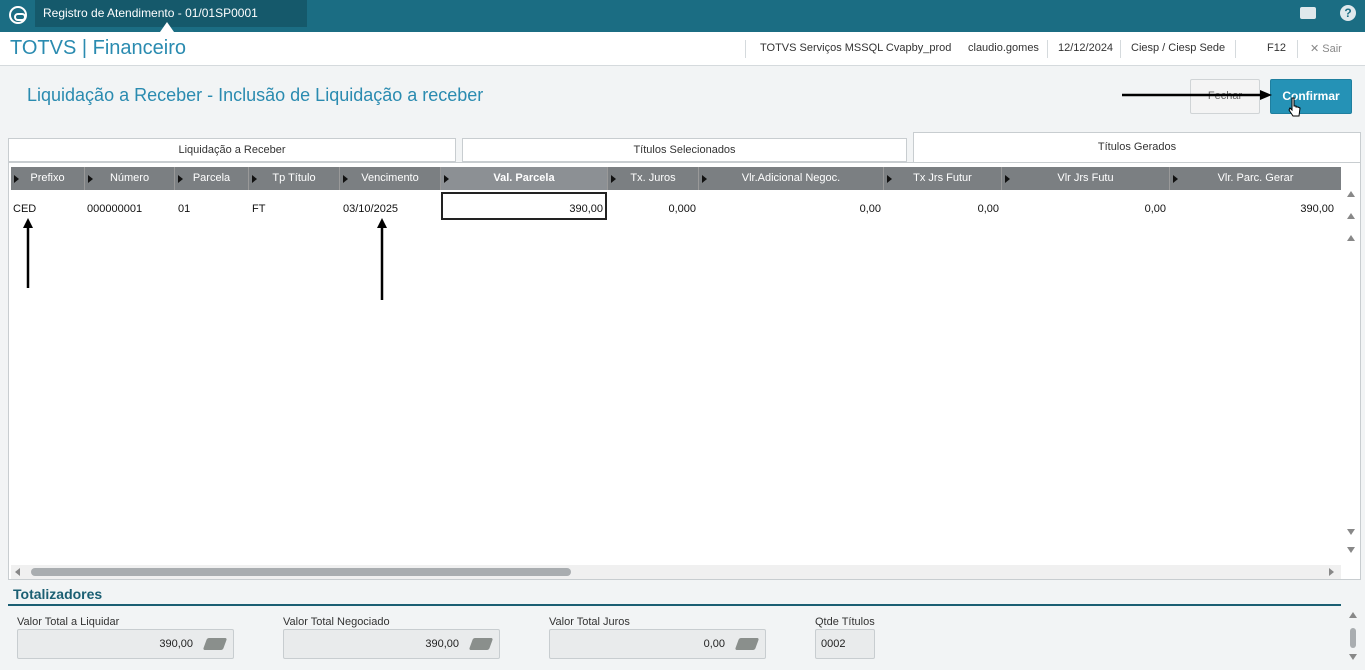  I want to click on cell-numero: 000000001, so click(114, 209).